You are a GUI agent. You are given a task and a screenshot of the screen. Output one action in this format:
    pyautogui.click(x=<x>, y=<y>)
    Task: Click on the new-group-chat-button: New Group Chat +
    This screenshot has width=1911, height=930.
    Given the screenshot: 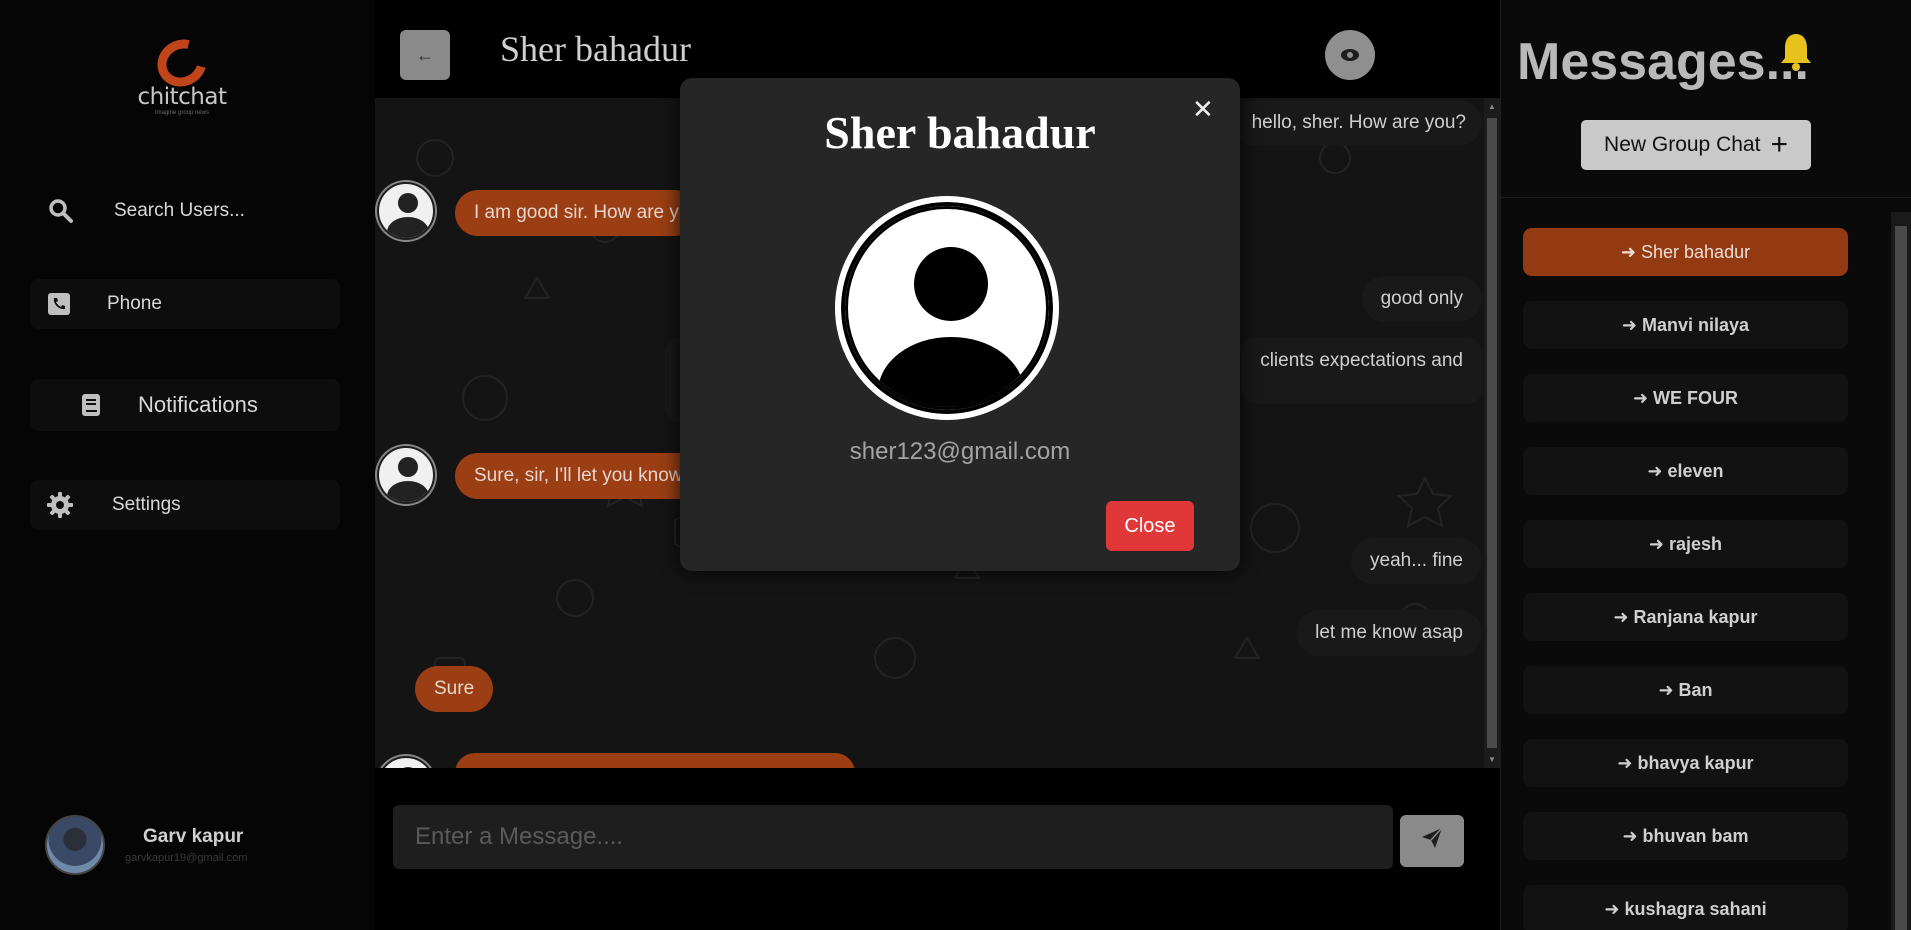 What is the action you would take?
    pyautogui.click(x=1696, y=145)
    